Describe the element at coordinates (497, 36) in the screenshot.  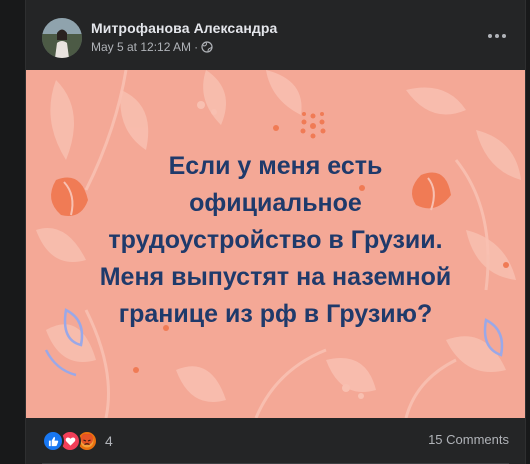
I see `more-options-icon` at that location.